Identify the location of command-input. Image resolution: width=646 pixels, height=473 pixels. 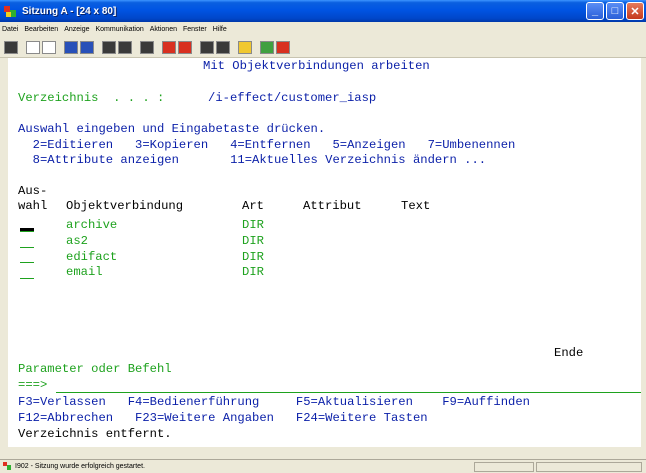
(348, 392).